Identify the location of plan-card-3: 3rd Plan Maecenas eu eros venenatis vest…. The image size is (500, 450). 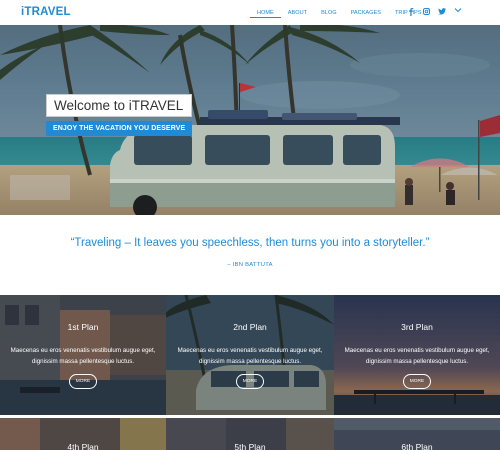
(417, 355).